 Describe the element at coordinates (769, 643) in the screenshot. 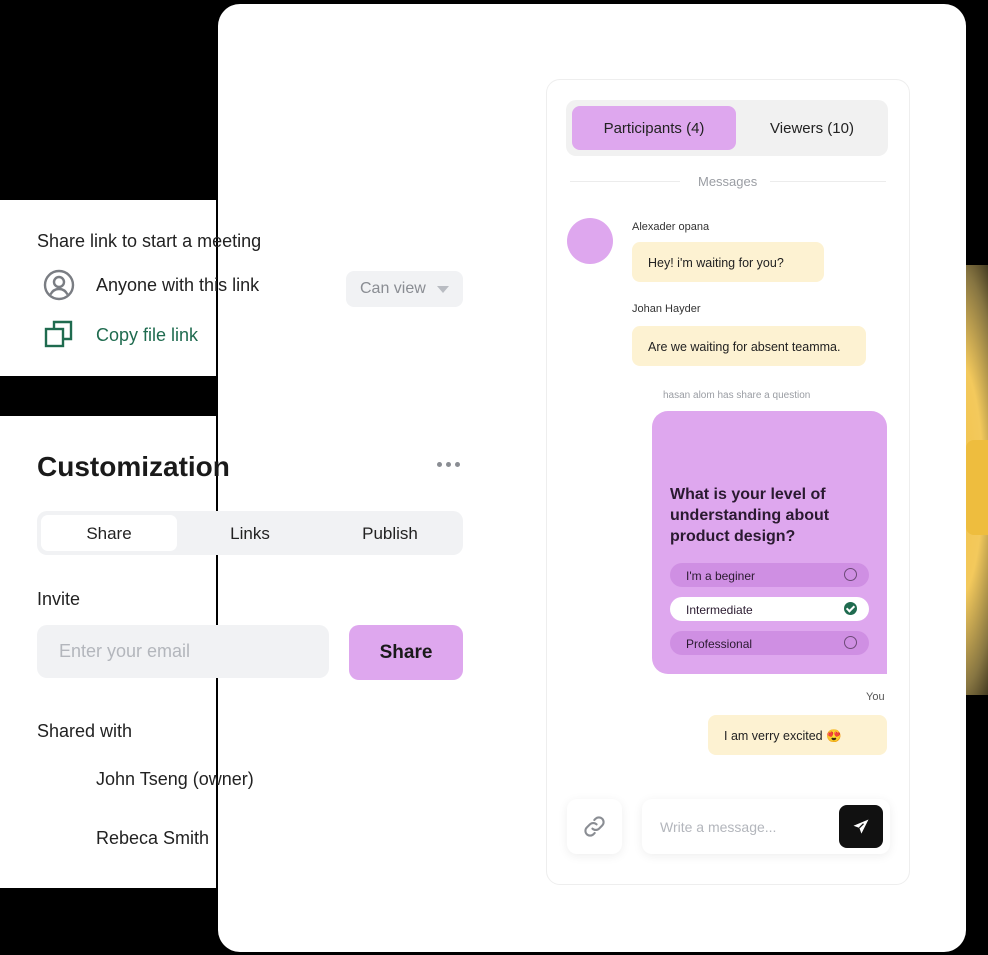

I see `poll-option: Professional` at that location.